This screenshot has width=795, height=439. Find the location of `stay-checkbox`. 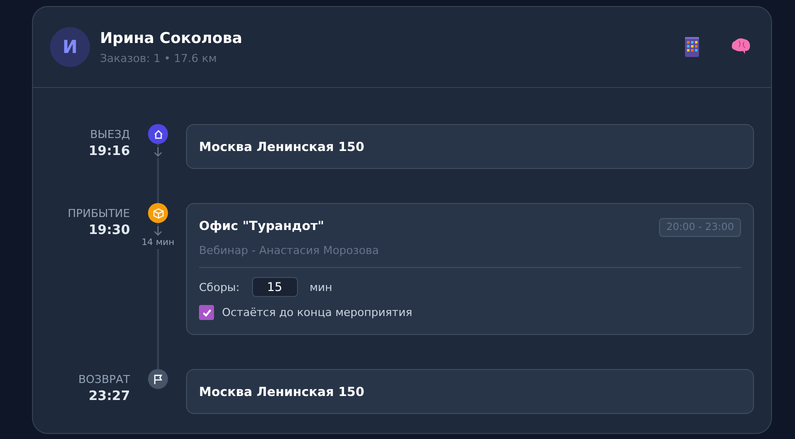

stay-checkbox is located at coordinates (206, 312).